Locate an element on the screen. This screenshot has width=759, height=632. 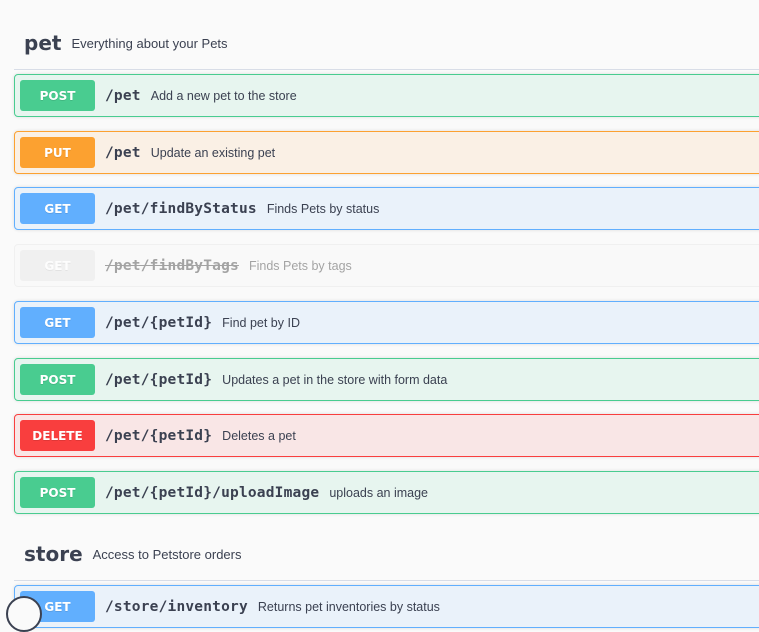
operation-summary: Finds Pets by tags is located at coordinates (300, 265).